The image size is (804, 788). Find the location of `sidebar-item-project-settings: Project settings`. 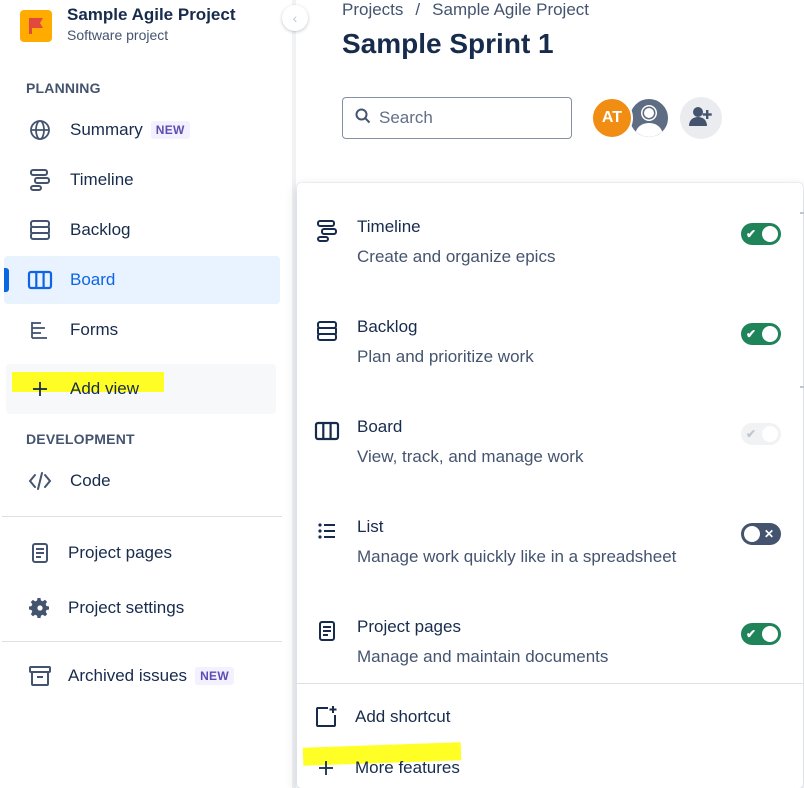

sidebar-item-project-settings: Project settings is located at coordinates (142, 608).